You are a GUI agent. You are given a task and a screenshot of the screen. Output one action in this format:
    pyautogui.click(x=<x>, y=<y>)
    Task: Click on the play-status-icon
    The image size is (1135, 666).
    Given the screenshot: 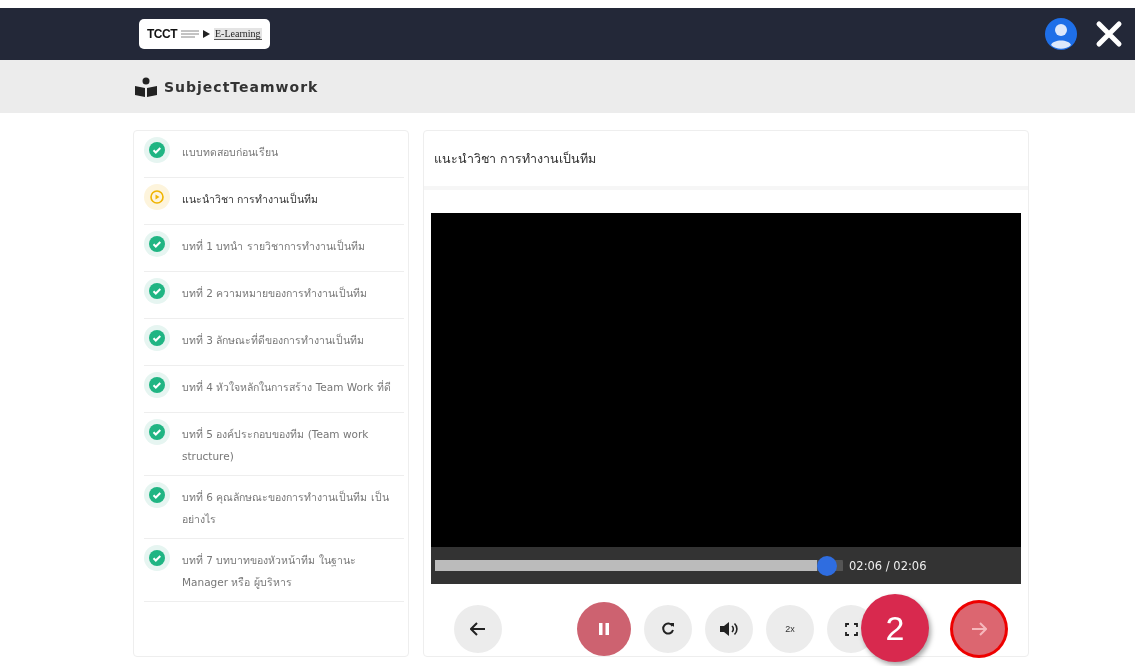 What is the action you would take?
    pyautogui.click(x=157, y=197)
    